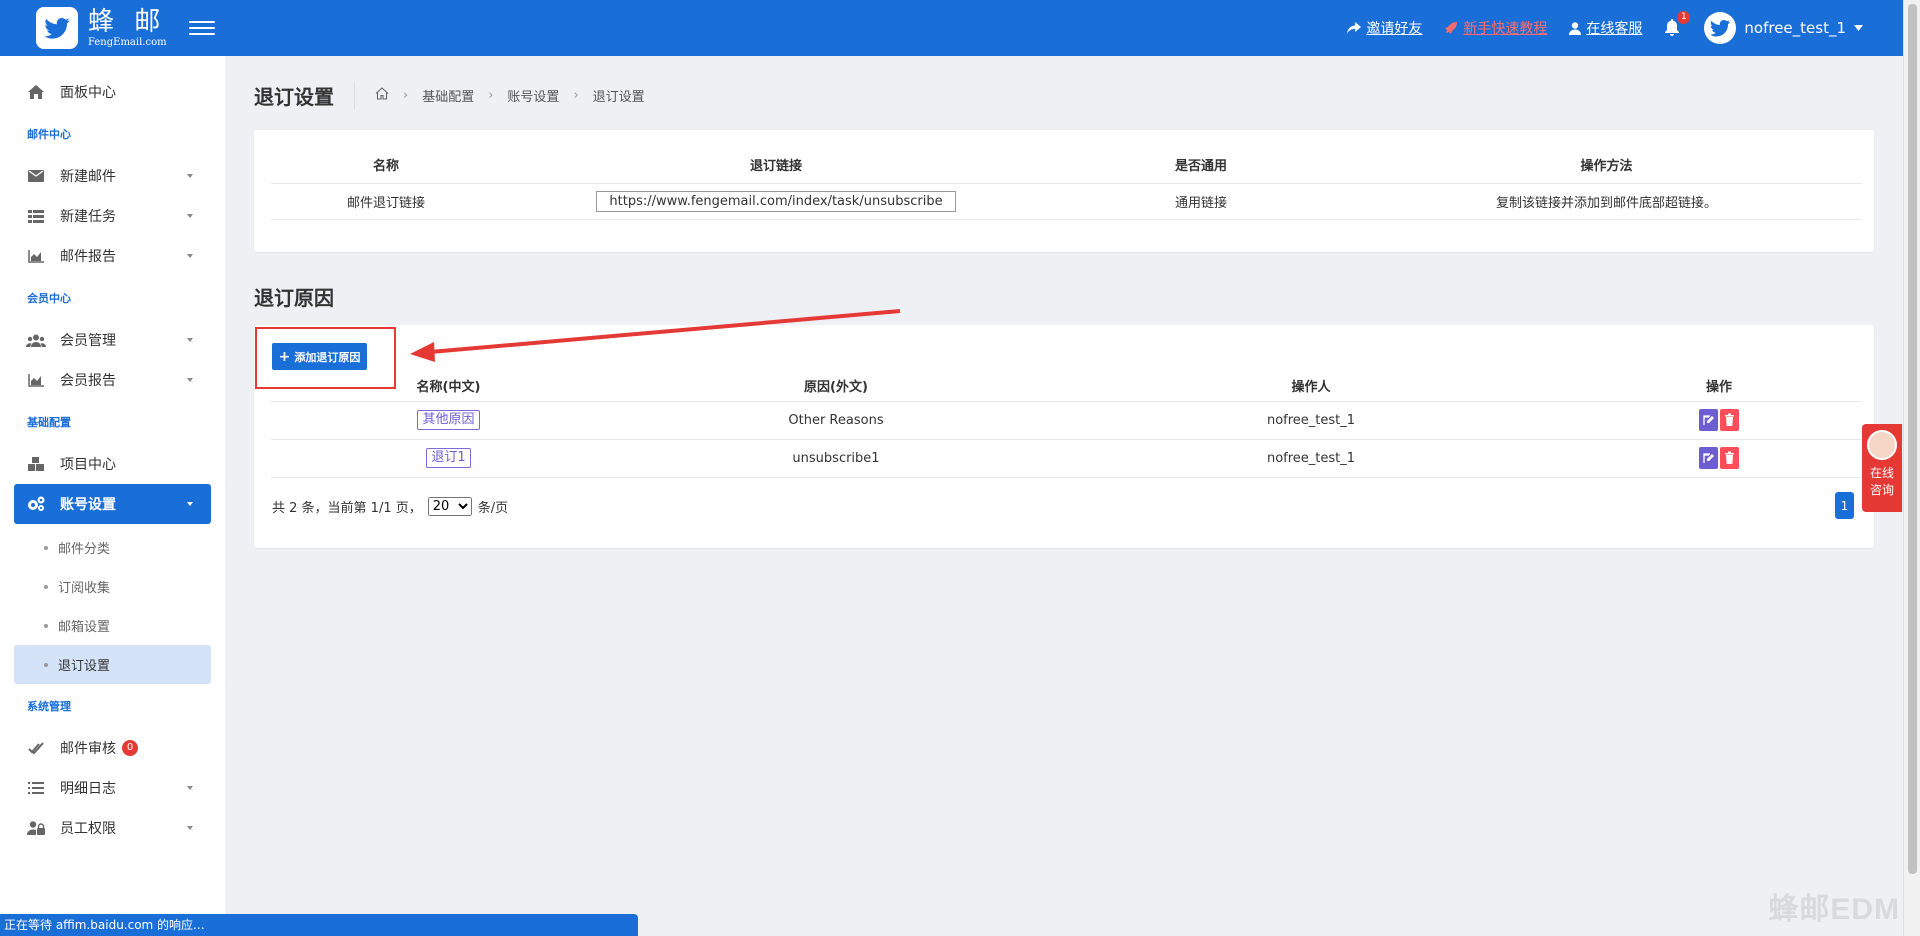 Image resolution: width=1920 pixels, height=936 pixels. What do you see at coordinates (1394, 29) in the screenshot?
I see `invite-label: 邀请好友` at bounding box center [1394, 29].